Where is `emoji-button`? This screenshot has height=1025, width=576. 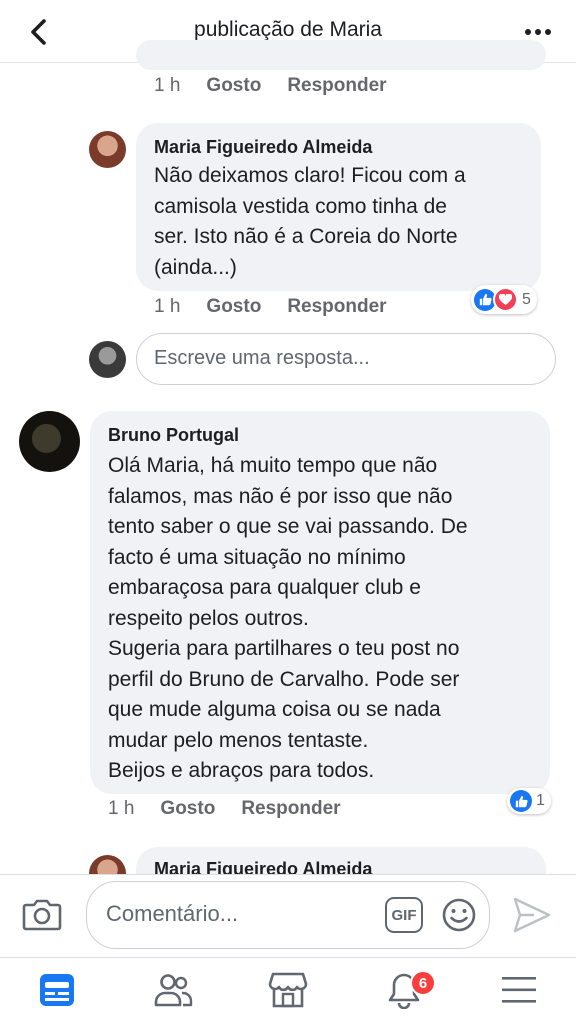 emoji-button is located at coordinates (459, 915).